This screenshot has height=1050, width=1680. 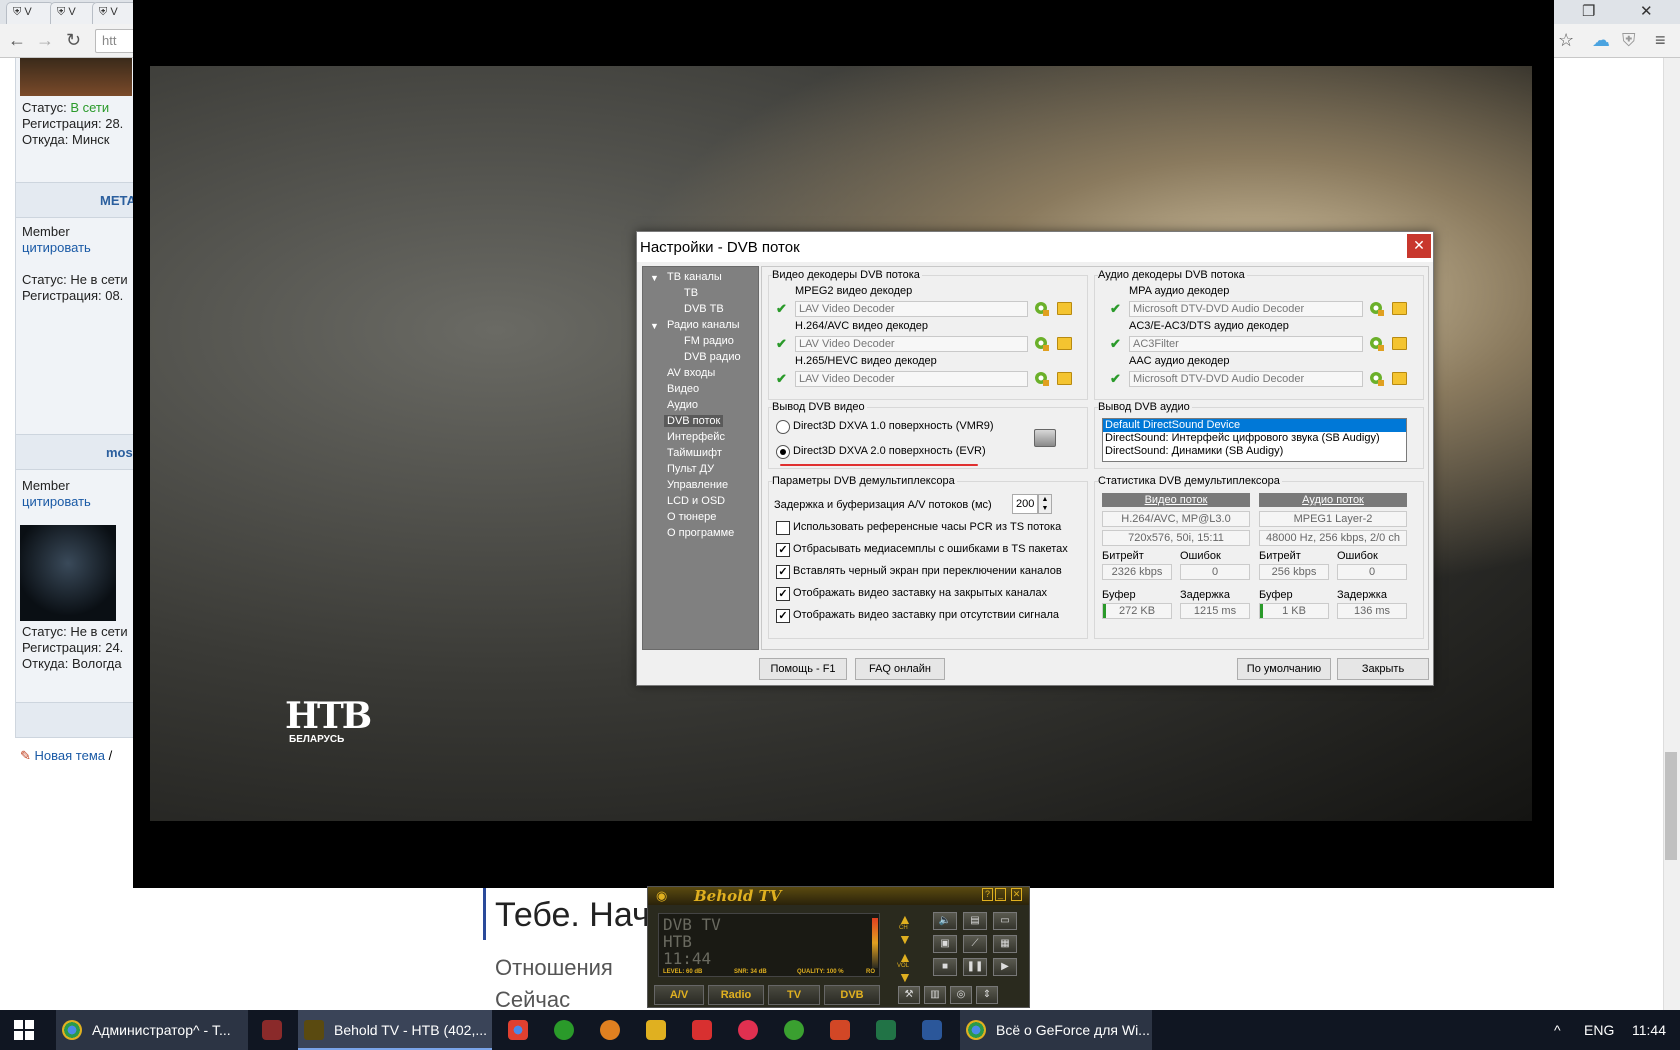 I want to click on chrome-icon, so click(x=518, y=1030).